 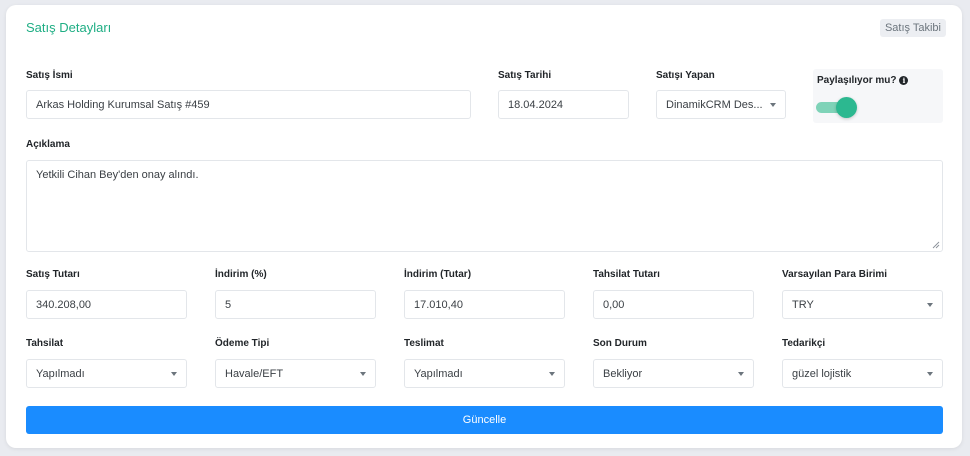 What do you see at coordinates (912, 28) in the screenshot?
I see `sale-tracking-badge: Satış Takibi` at bounding box center [912, 28].